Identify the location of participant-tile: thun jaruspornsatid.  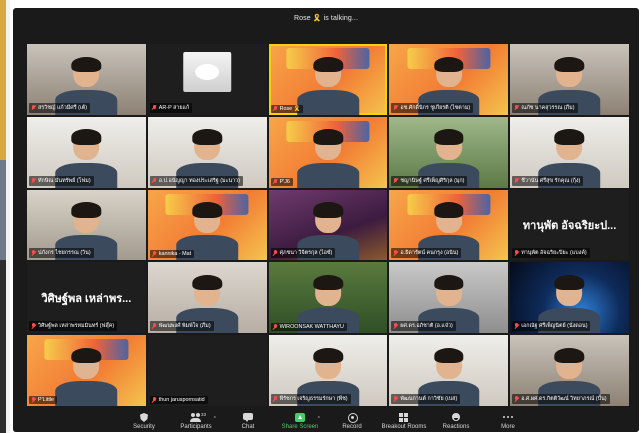
(207, 370).